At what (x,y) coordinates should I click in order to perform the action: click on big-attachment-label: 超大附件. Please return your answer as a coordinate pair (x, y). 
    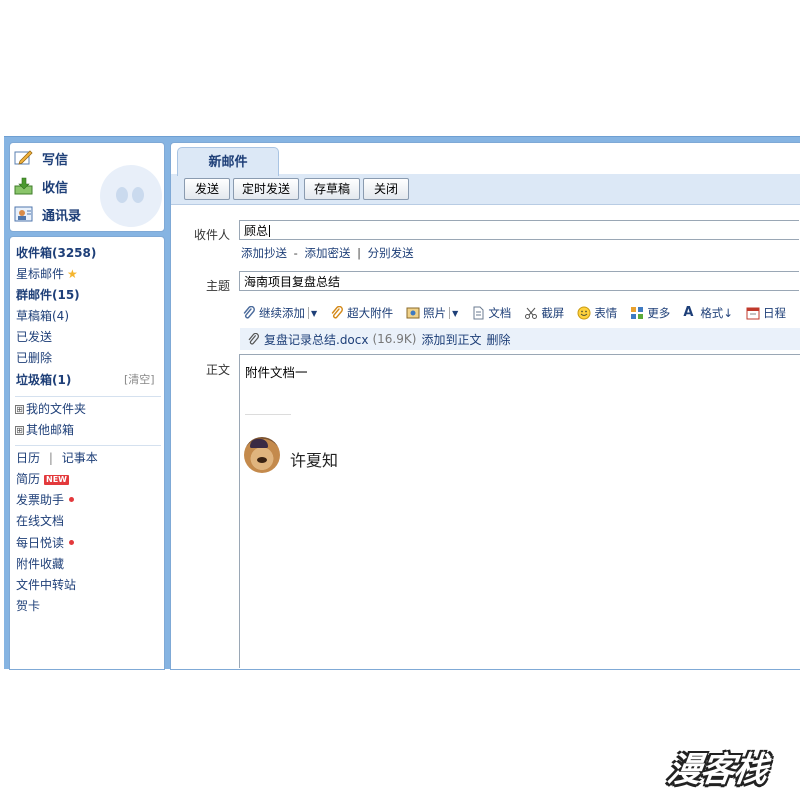
    Looking at the image, I should click on (370, 313).